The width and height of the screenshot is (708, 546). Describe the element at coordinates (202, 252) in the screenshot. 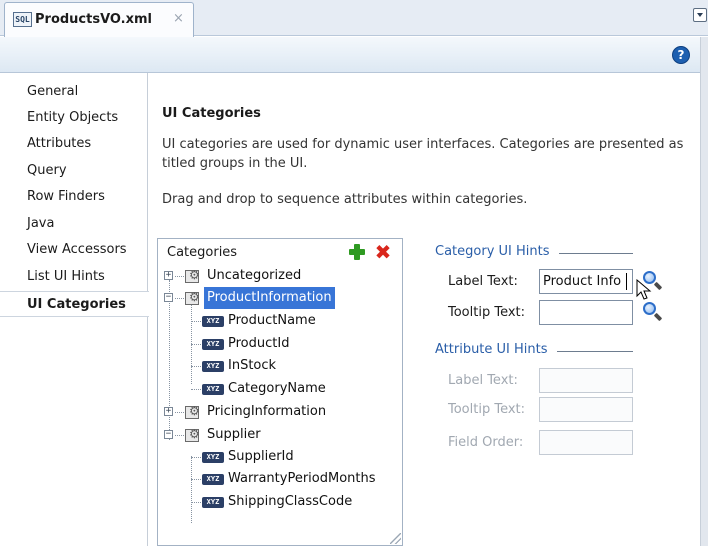

I see `categories-label: Categories` at that location.